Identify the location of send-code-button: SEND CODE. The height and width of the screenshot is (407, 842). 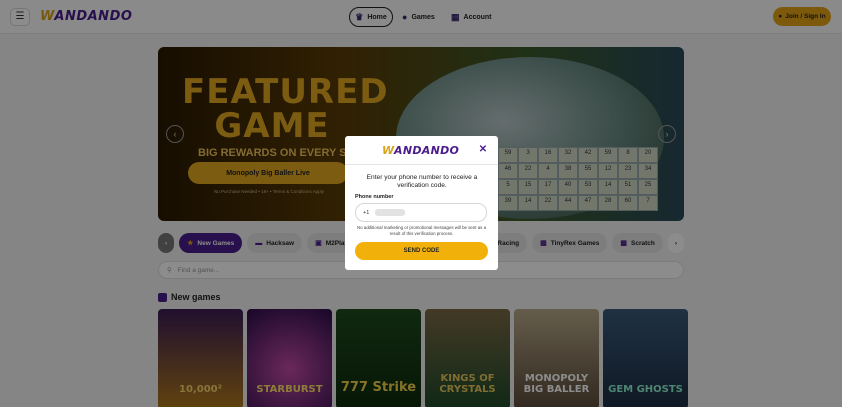
(421, 251).